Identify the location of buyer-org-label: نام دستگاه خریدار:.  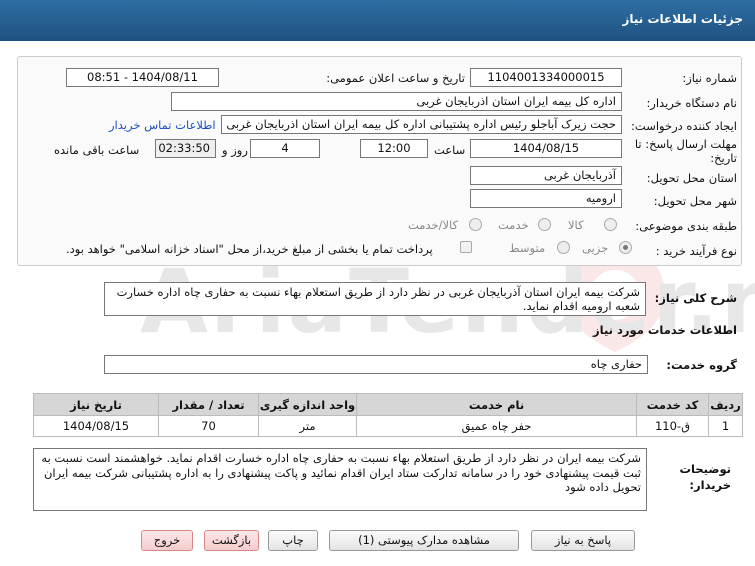
(691, 103).